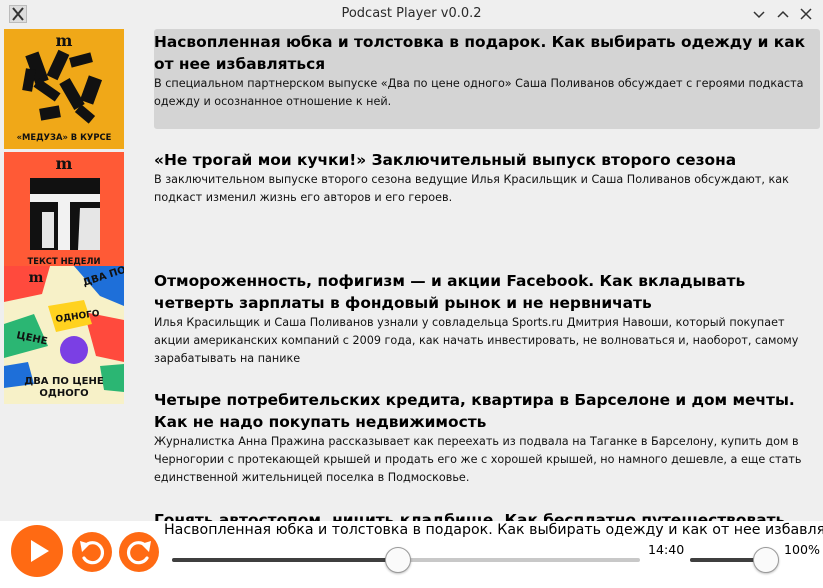 Image resolution: width=823 pixels, height=588 pixels. Describe the element at coordinates (40, 551) in the screenshot. I see `play-icon` at that location.